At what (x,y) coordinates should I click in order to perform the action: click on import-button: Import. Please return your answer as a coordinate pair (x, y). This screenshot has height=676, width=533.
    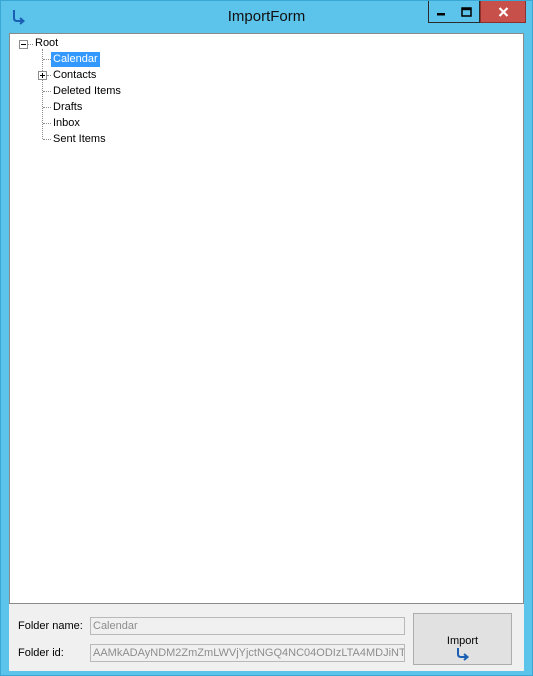
    Looking at the image, I should click on (462, 639).